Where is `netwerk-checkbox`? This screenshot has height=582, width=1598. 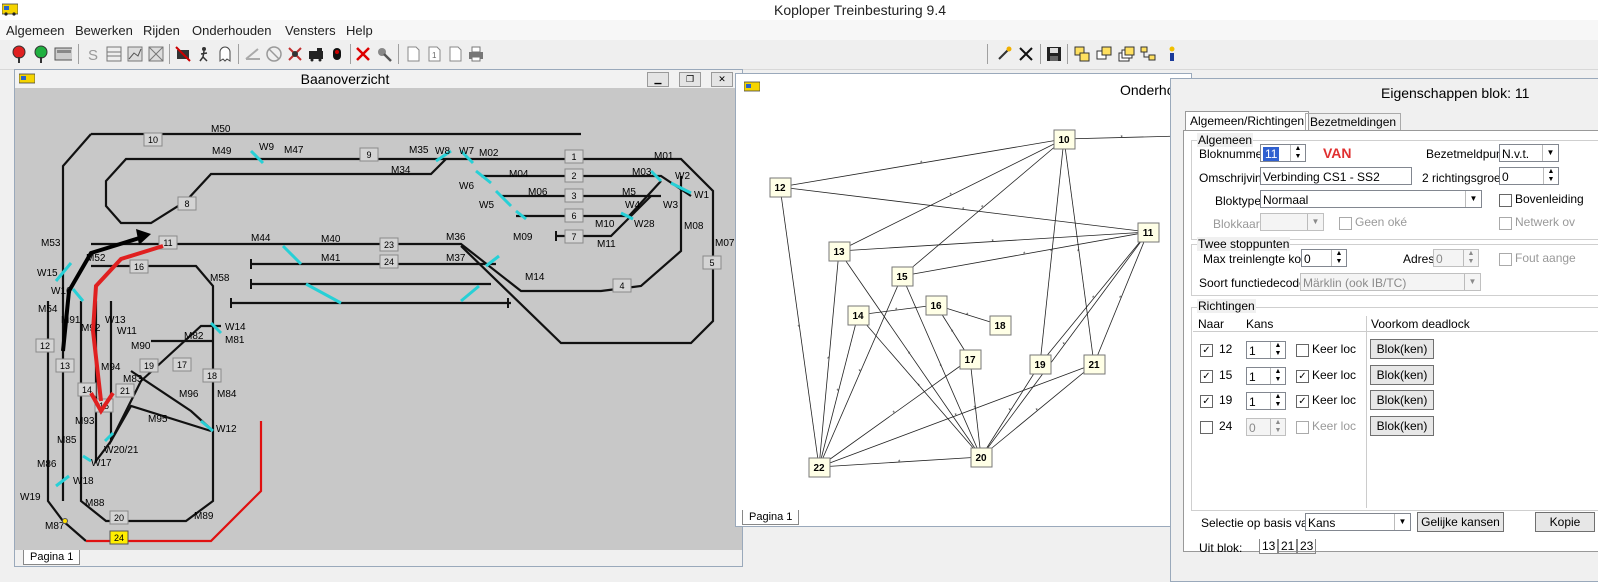
netwerk-checkbox is located at coordinates (1505, 223).